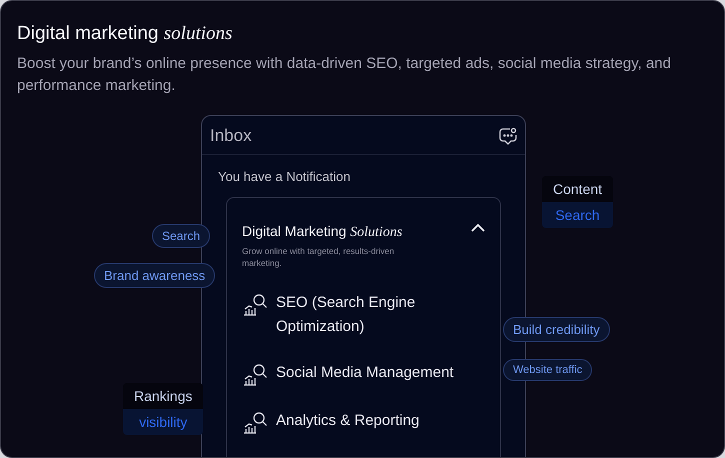 The width and height of the screenshot is (725, 458). Describe the element at coordinates (155, 275) in the screenshot. I see `tag-pill: Brand awareness` at that location.